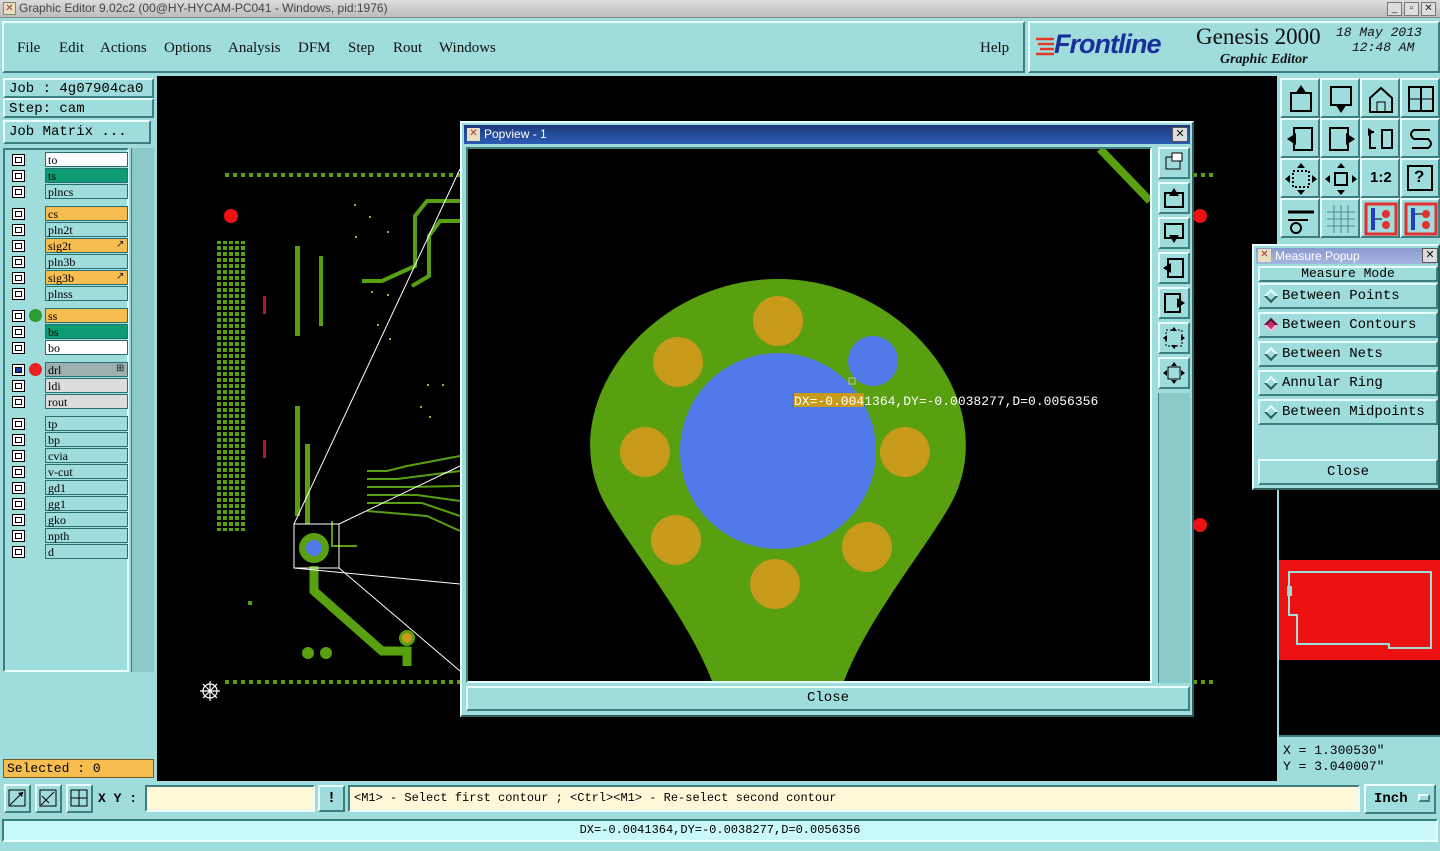  What do you see at coordinates (86, 315) in the screenshot?
I see `layer-name: ss` at bounding box center [86, 315].